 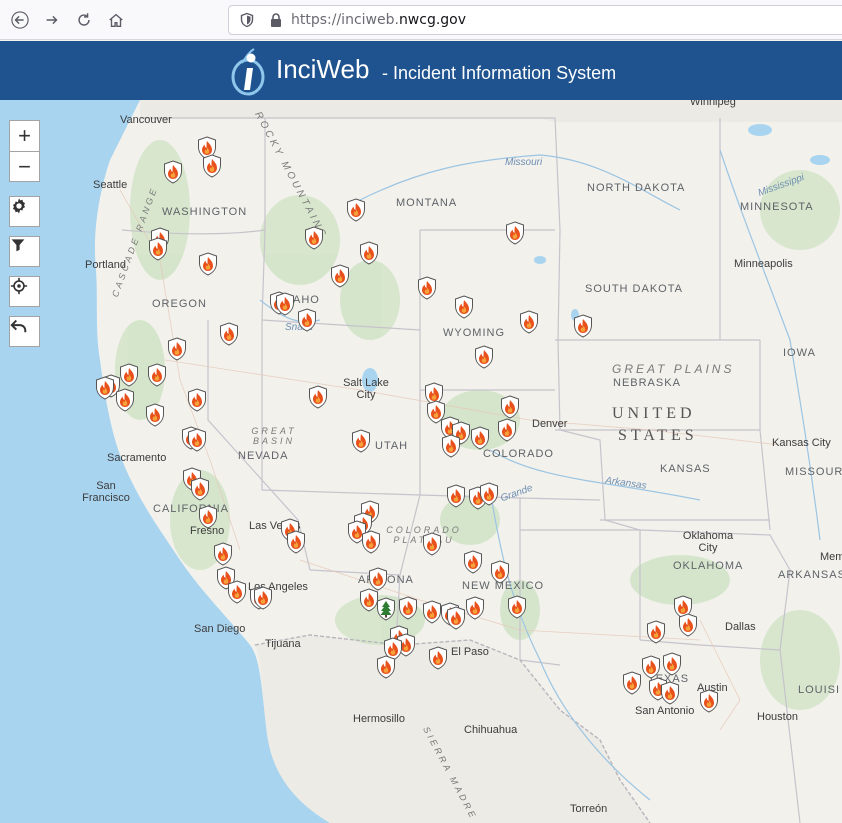 I want to click on zoom-control: + −, so click(x=24, y=151).